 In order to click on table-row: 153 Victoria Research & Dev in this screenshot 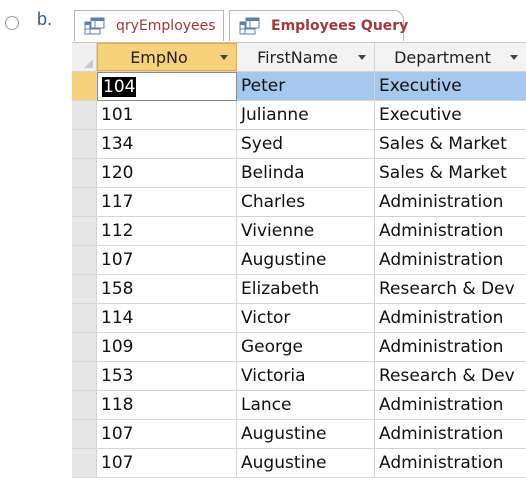, I will do `click(299, 376)`.